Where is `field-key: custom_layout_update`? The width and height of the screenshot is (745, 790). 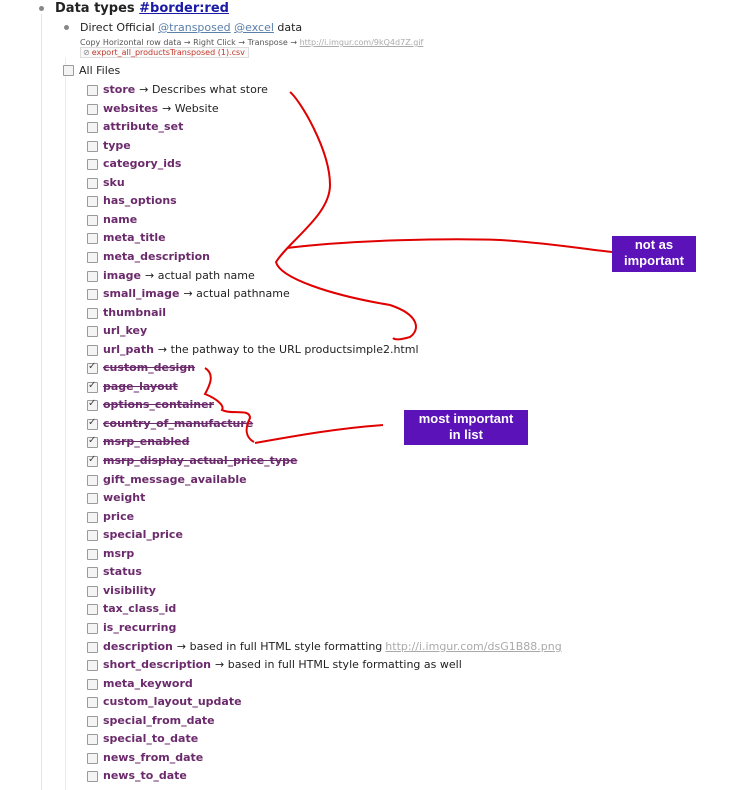 field-key: custom_layout_update is located at coordinates (172, 701).